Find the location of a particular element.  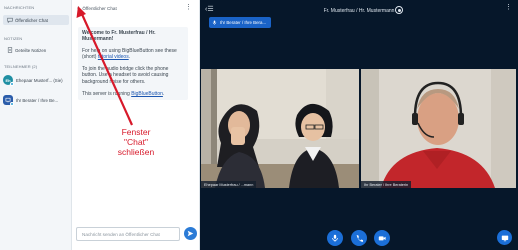

video-label-text: Ehepaar Musterfrau / ...mann is located at coordinates (229, 184).